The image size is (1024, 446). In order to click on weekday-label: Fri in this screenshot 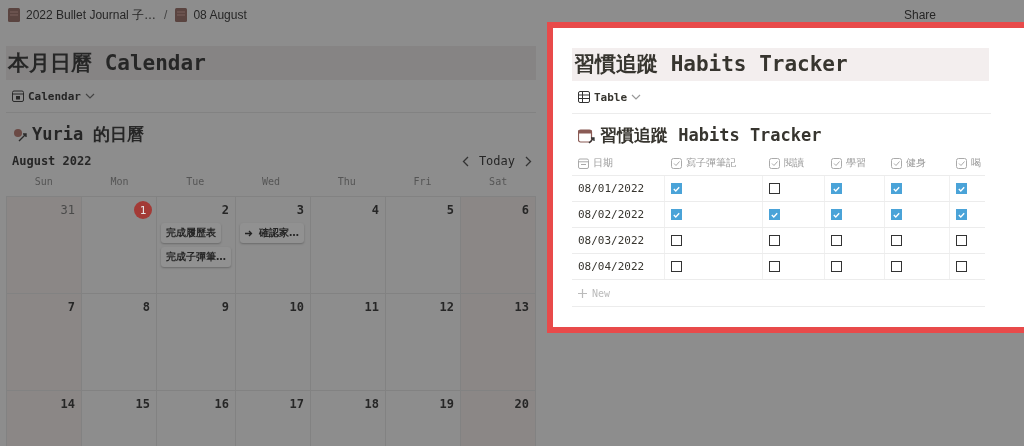, I will do `click(422, 182)`.